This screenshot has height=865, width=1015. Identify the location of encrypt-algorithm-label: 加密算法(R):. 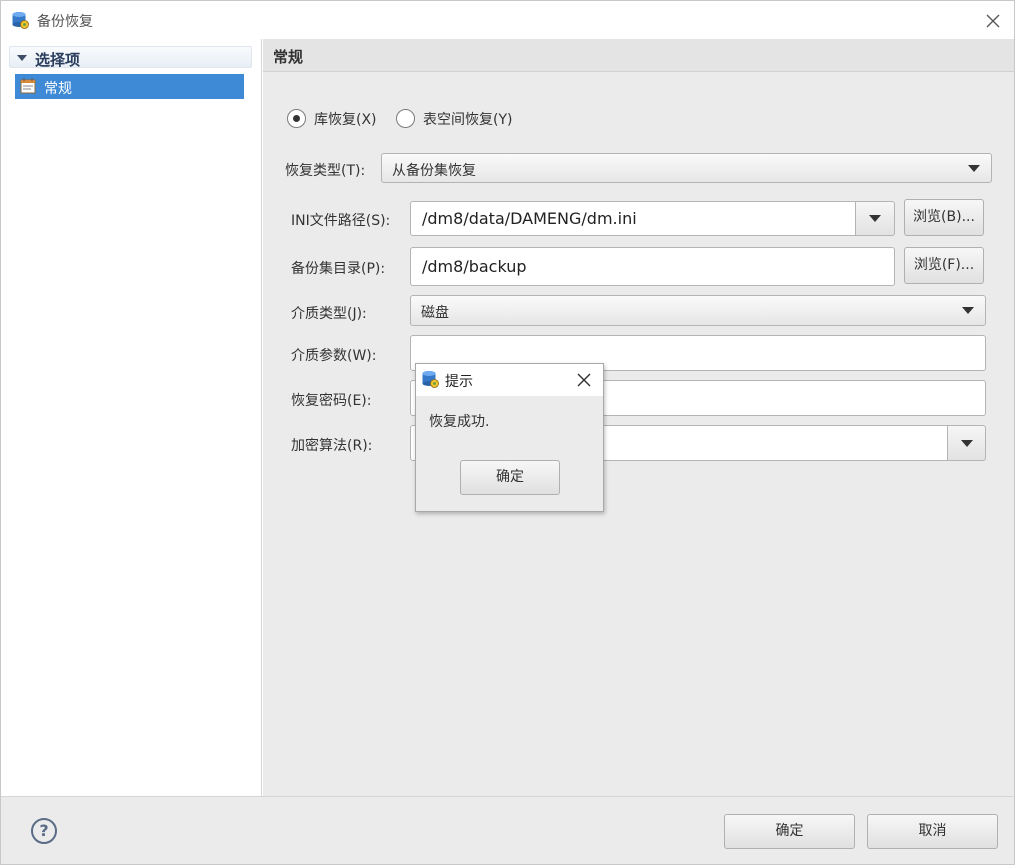
(332, 446).